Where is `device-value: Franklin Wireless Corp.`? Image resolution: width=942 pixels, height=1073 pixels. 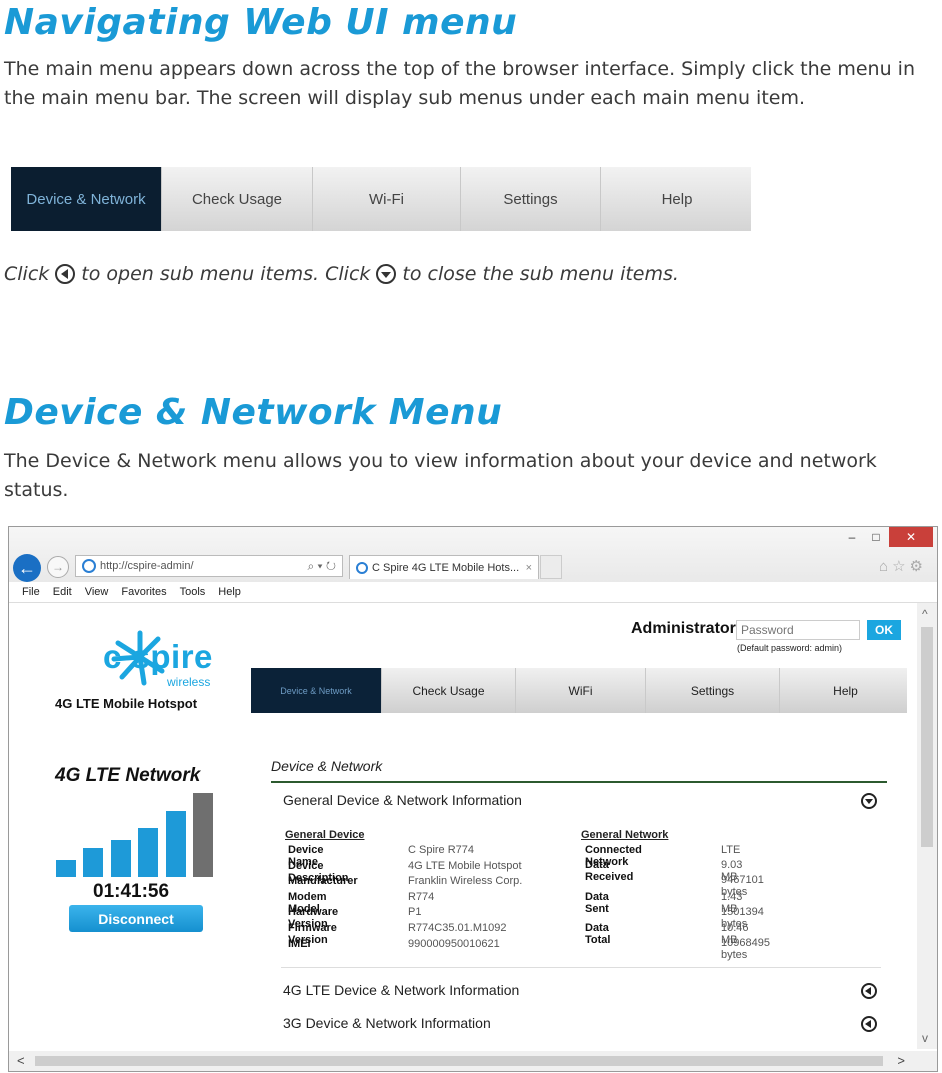 device-value: Franklin Wireless Corp. is located at coordinates (465, 881).